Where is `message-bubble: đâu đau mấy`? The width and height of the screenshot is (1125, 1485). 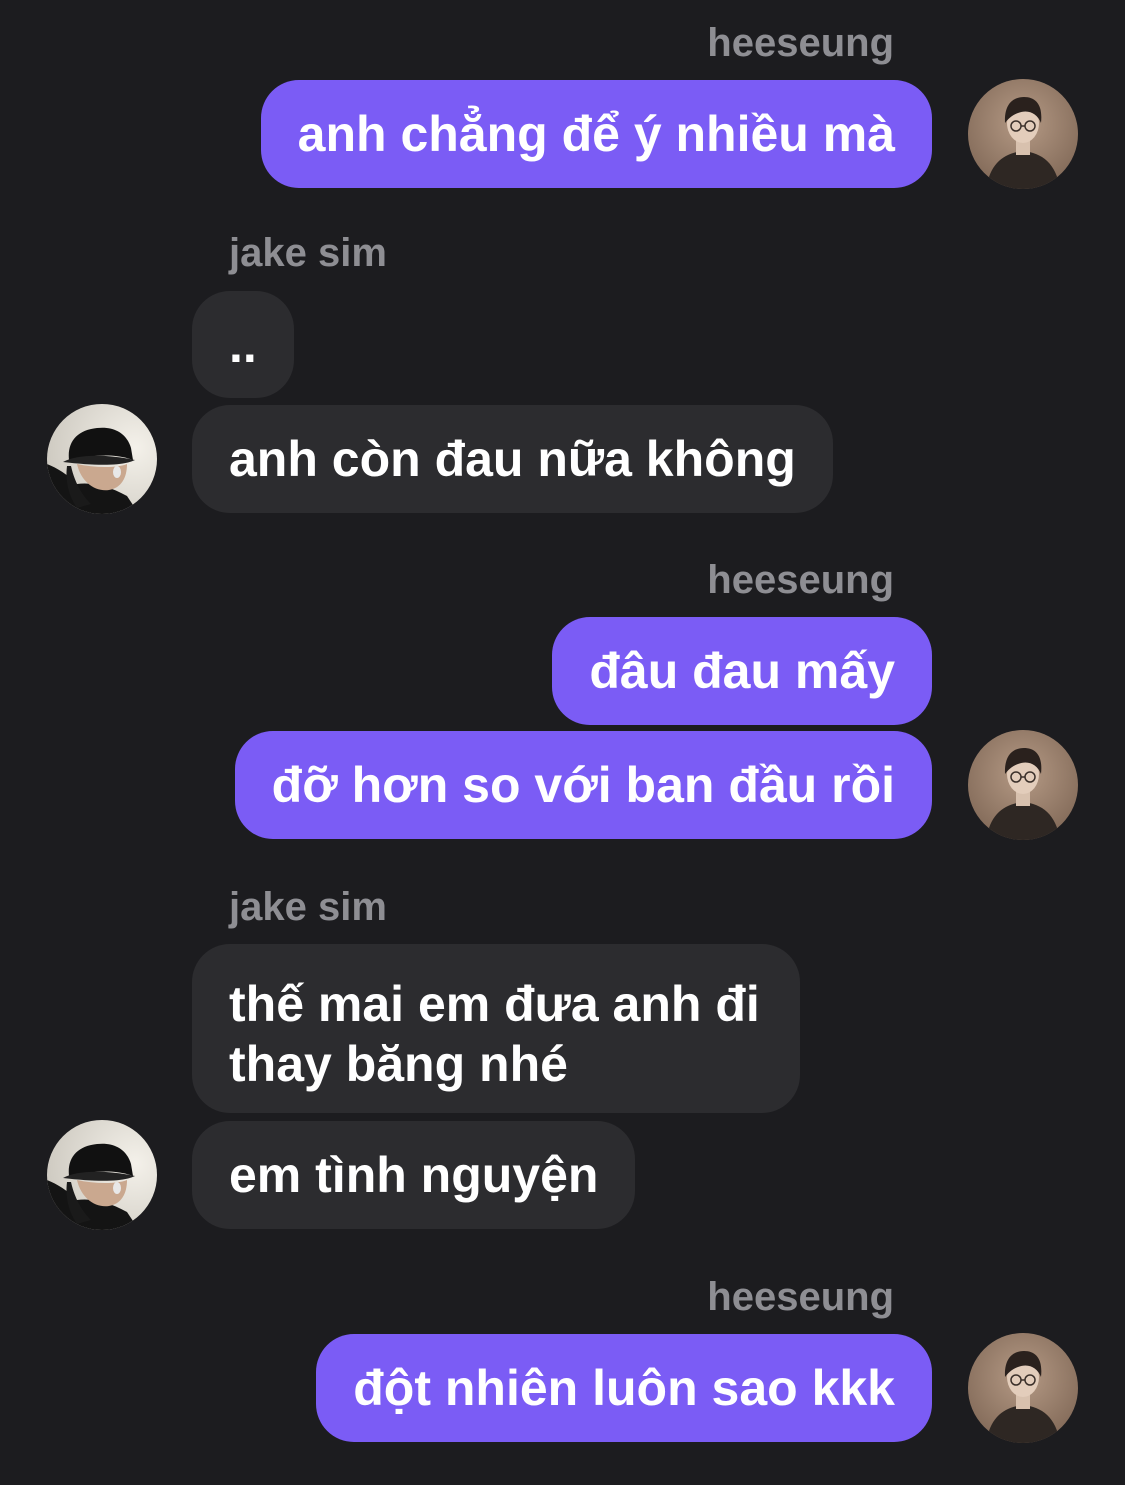 message-bubble: đâu đau mấy is located at coordinates (742, 671).